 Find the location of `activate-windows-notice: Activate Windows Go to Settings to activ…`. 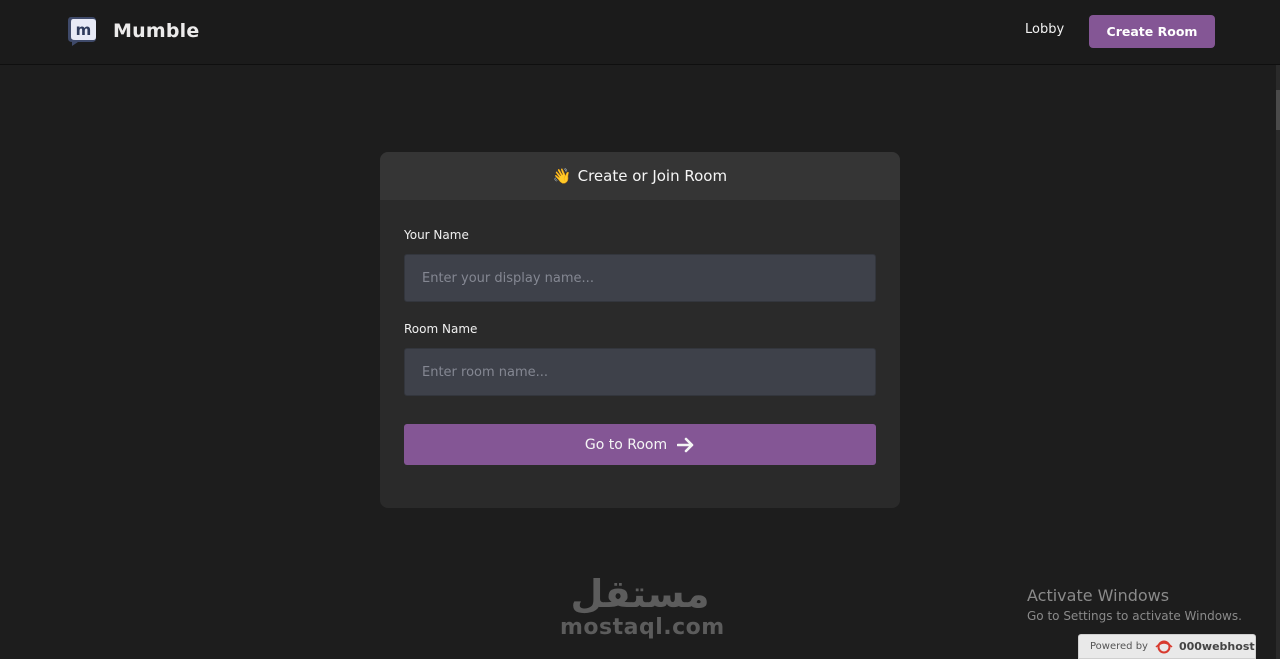

activate-windows-notice: Activate Windows Go to Settings to activ… is located at coordinates (1134, 605).